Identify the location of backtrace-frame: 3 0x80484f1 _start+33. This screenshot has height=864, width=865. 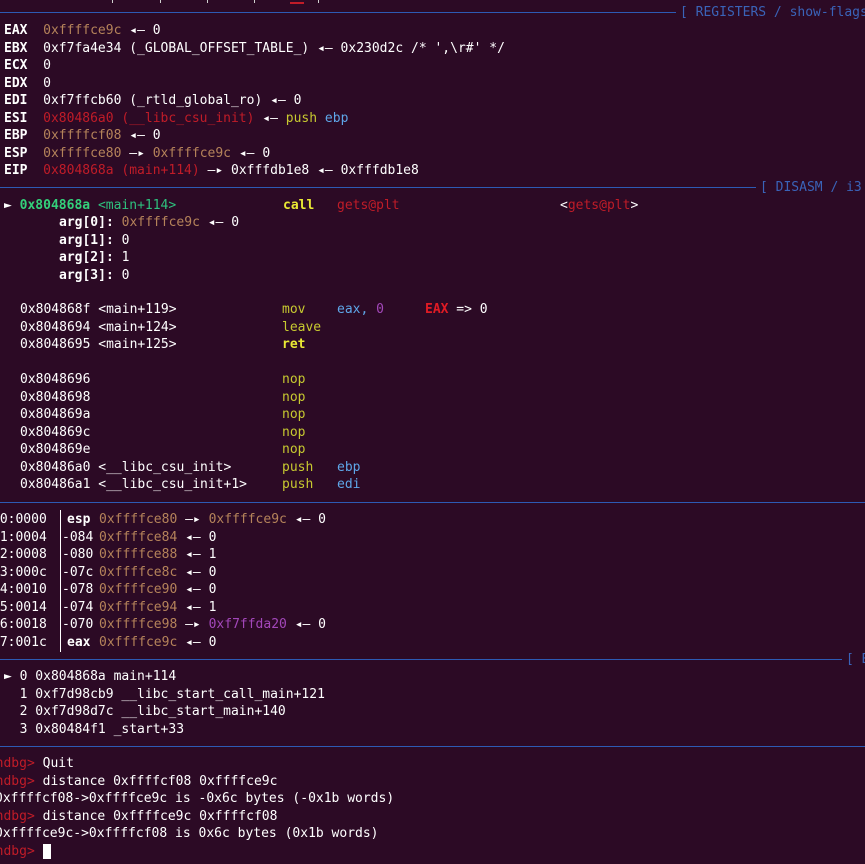
(94, 729).